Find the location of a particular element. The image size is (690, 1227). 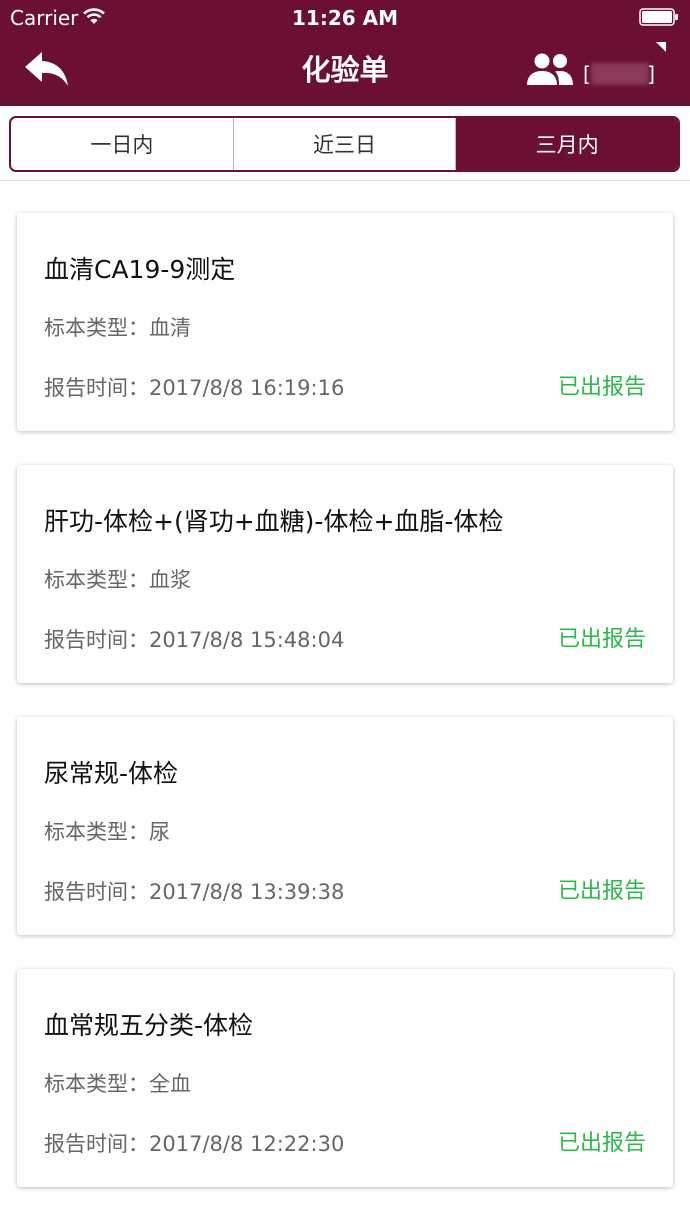

report-time: 报告时间：2017/8/8 12:22:30 is located at coordinates (194, 1144).